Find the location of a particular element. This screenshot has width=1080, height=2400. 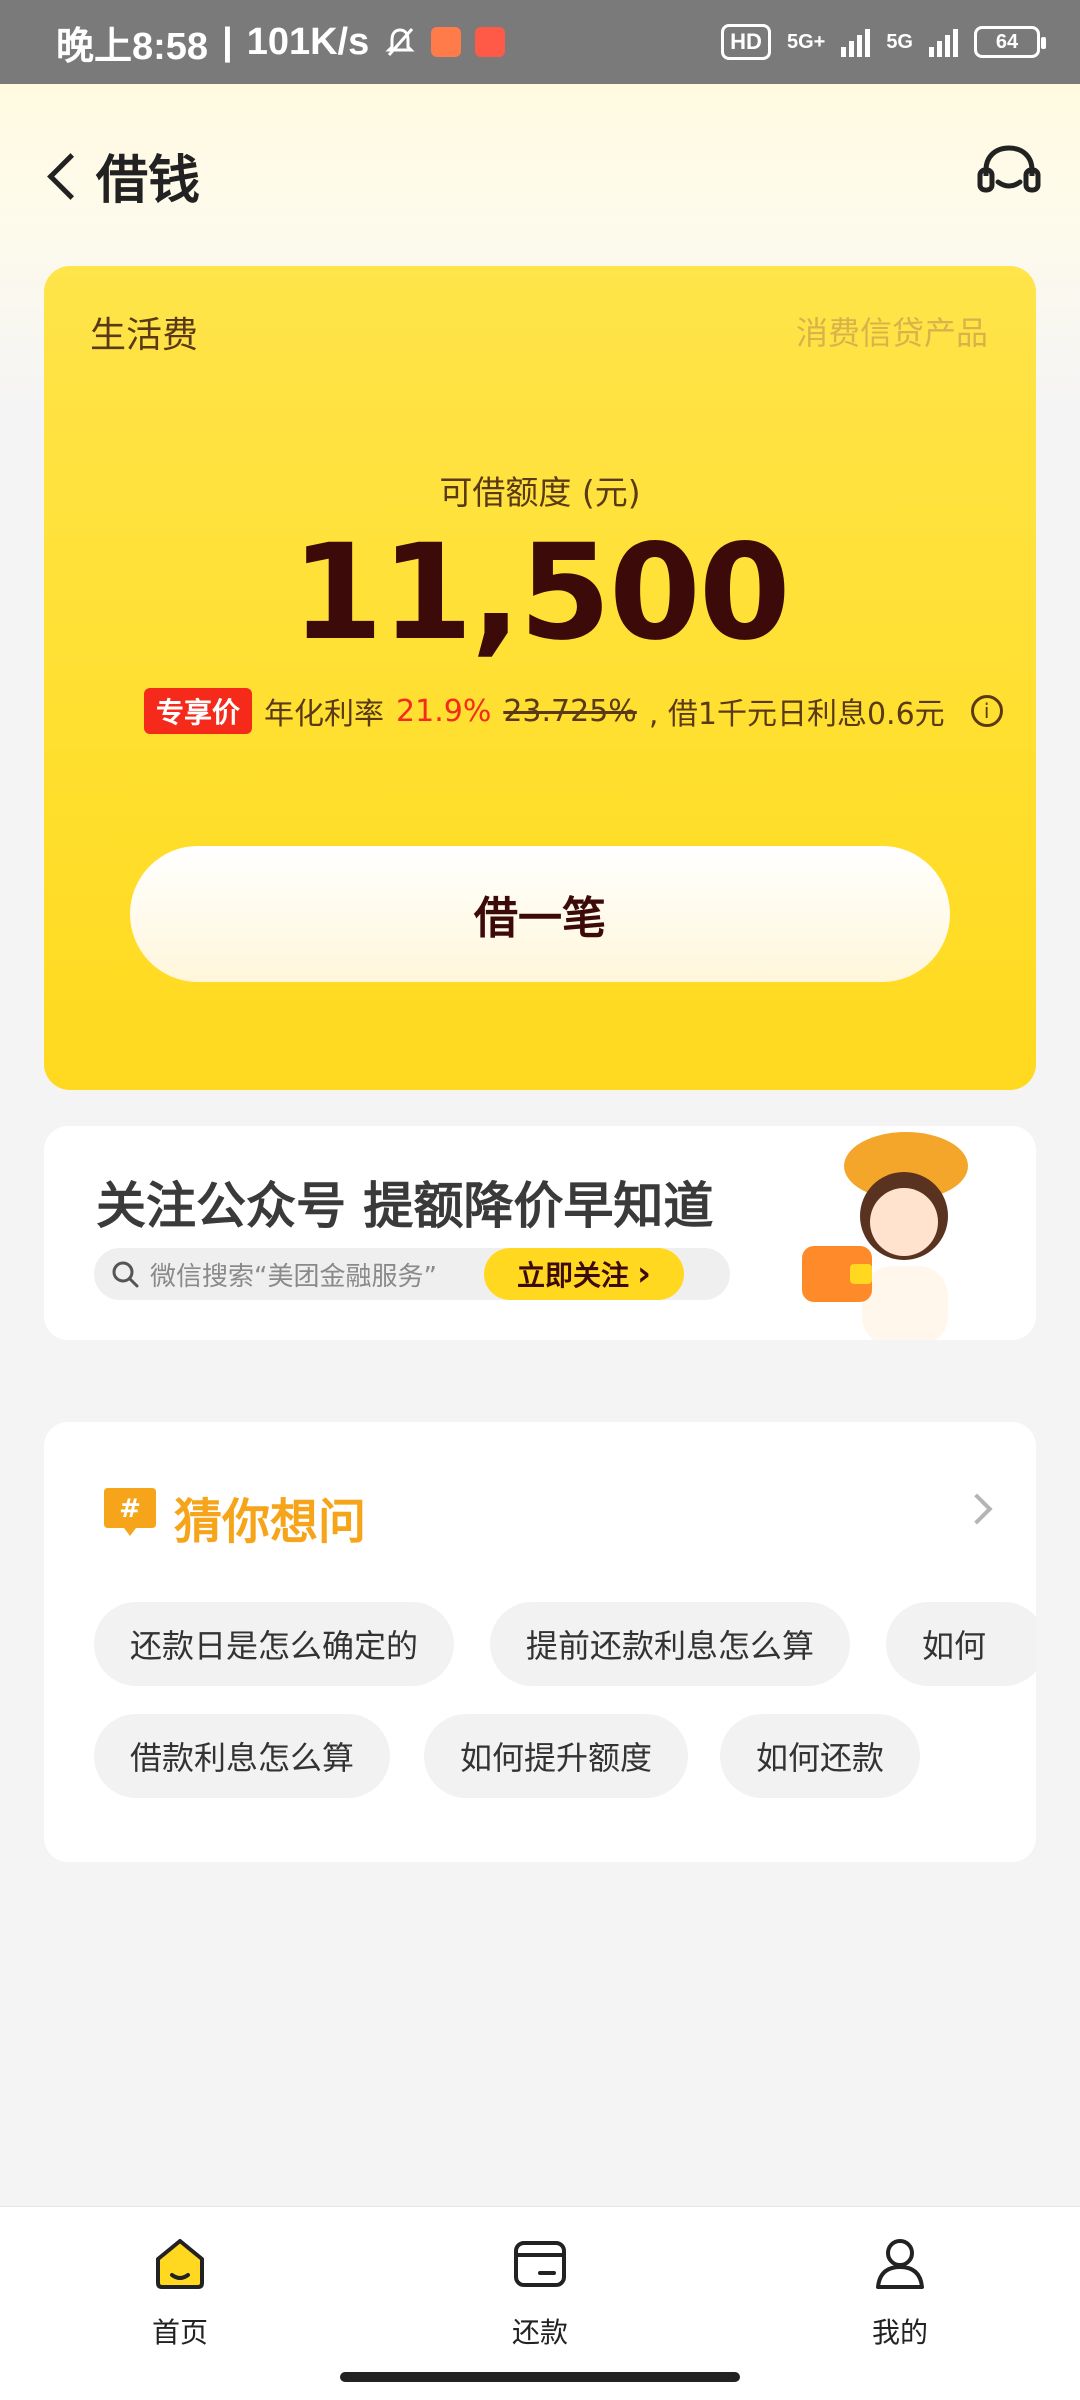

nav-repay: 还款 is located at coordinates (540, 2292).